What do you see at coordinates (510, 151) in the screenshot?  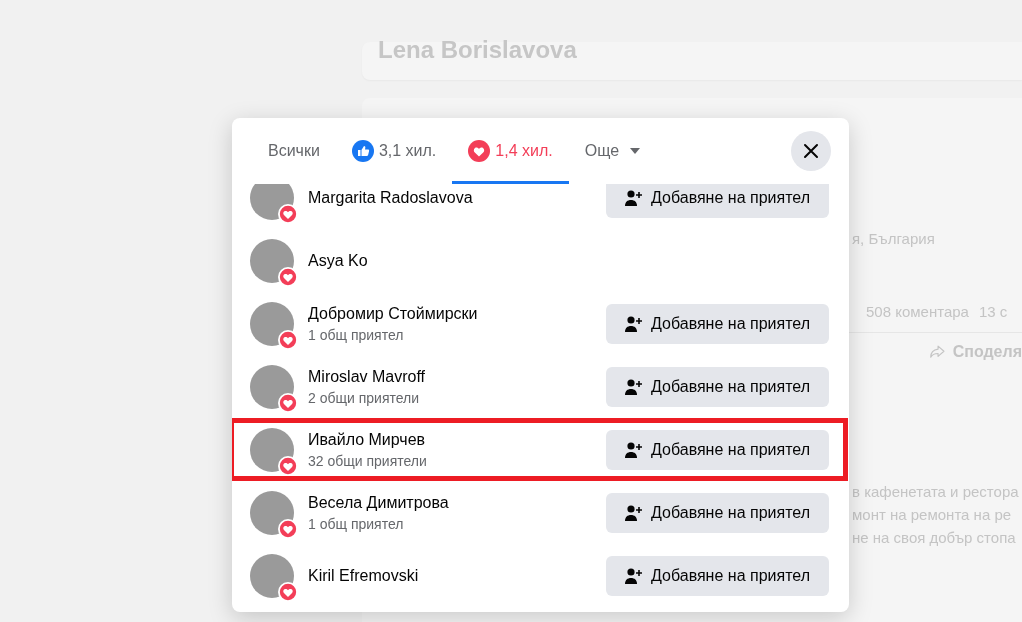 I see `reaction-tab: 1,4 хил.` at bounding box center [510, 151].